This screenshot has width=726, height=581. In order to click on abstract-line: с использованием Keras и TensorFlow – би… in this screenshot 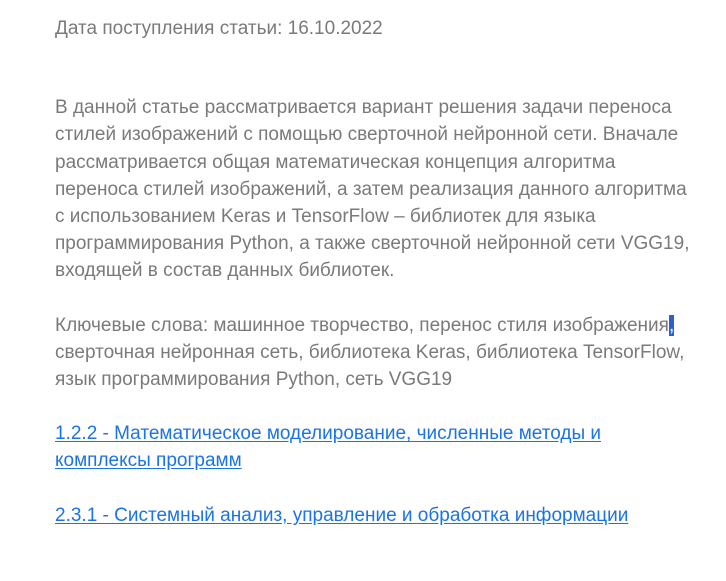, I will do `click(325, 217)`.